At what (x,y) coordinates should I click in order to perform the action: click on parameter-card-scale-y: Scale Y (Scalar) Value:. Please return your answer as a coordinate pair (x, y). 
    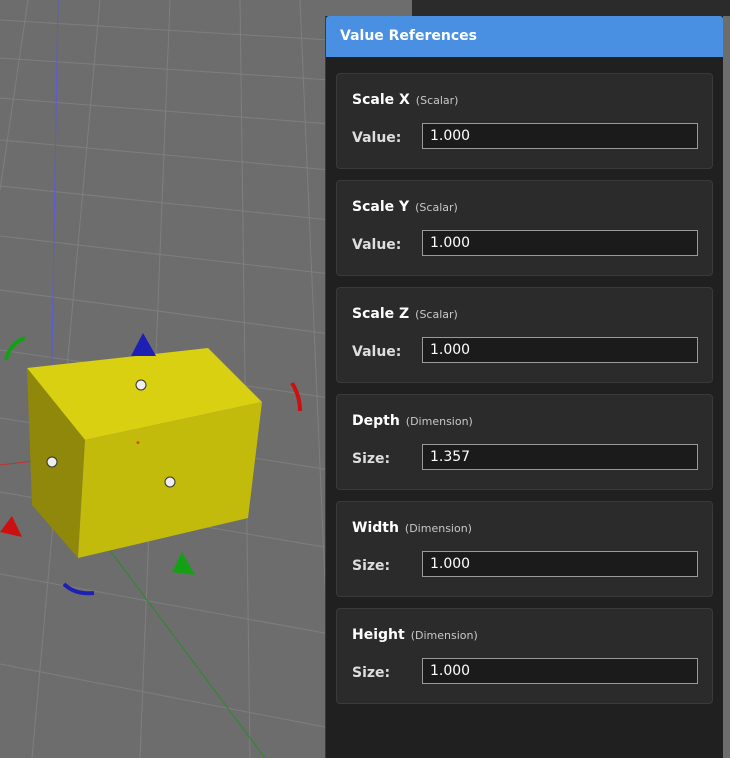
    Looking at the image, I should click on (524, 228).